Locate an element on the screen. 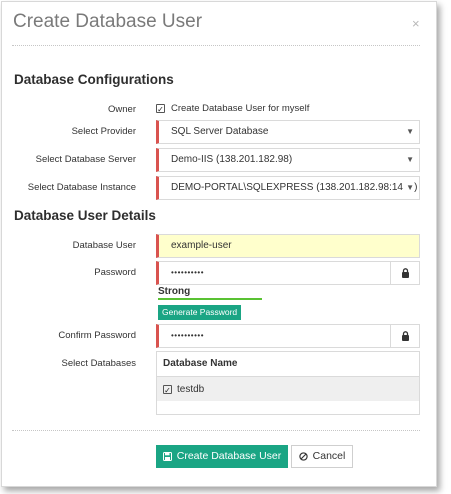 Image resolution: width=451 pixels, height=494 pixels. close-icon: × is located at coordinates (416, 23).